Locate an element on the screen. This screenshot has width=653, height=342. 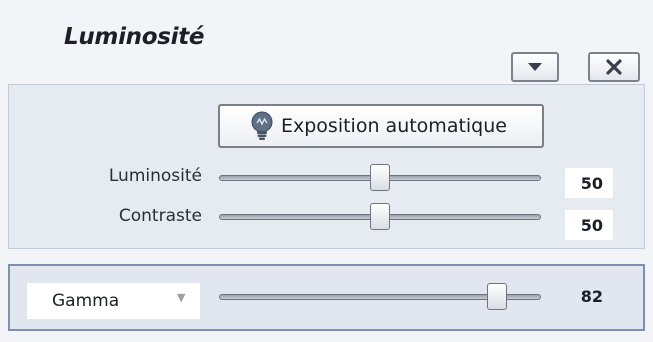
panel-menu-button is located at coordinates (535, 67).